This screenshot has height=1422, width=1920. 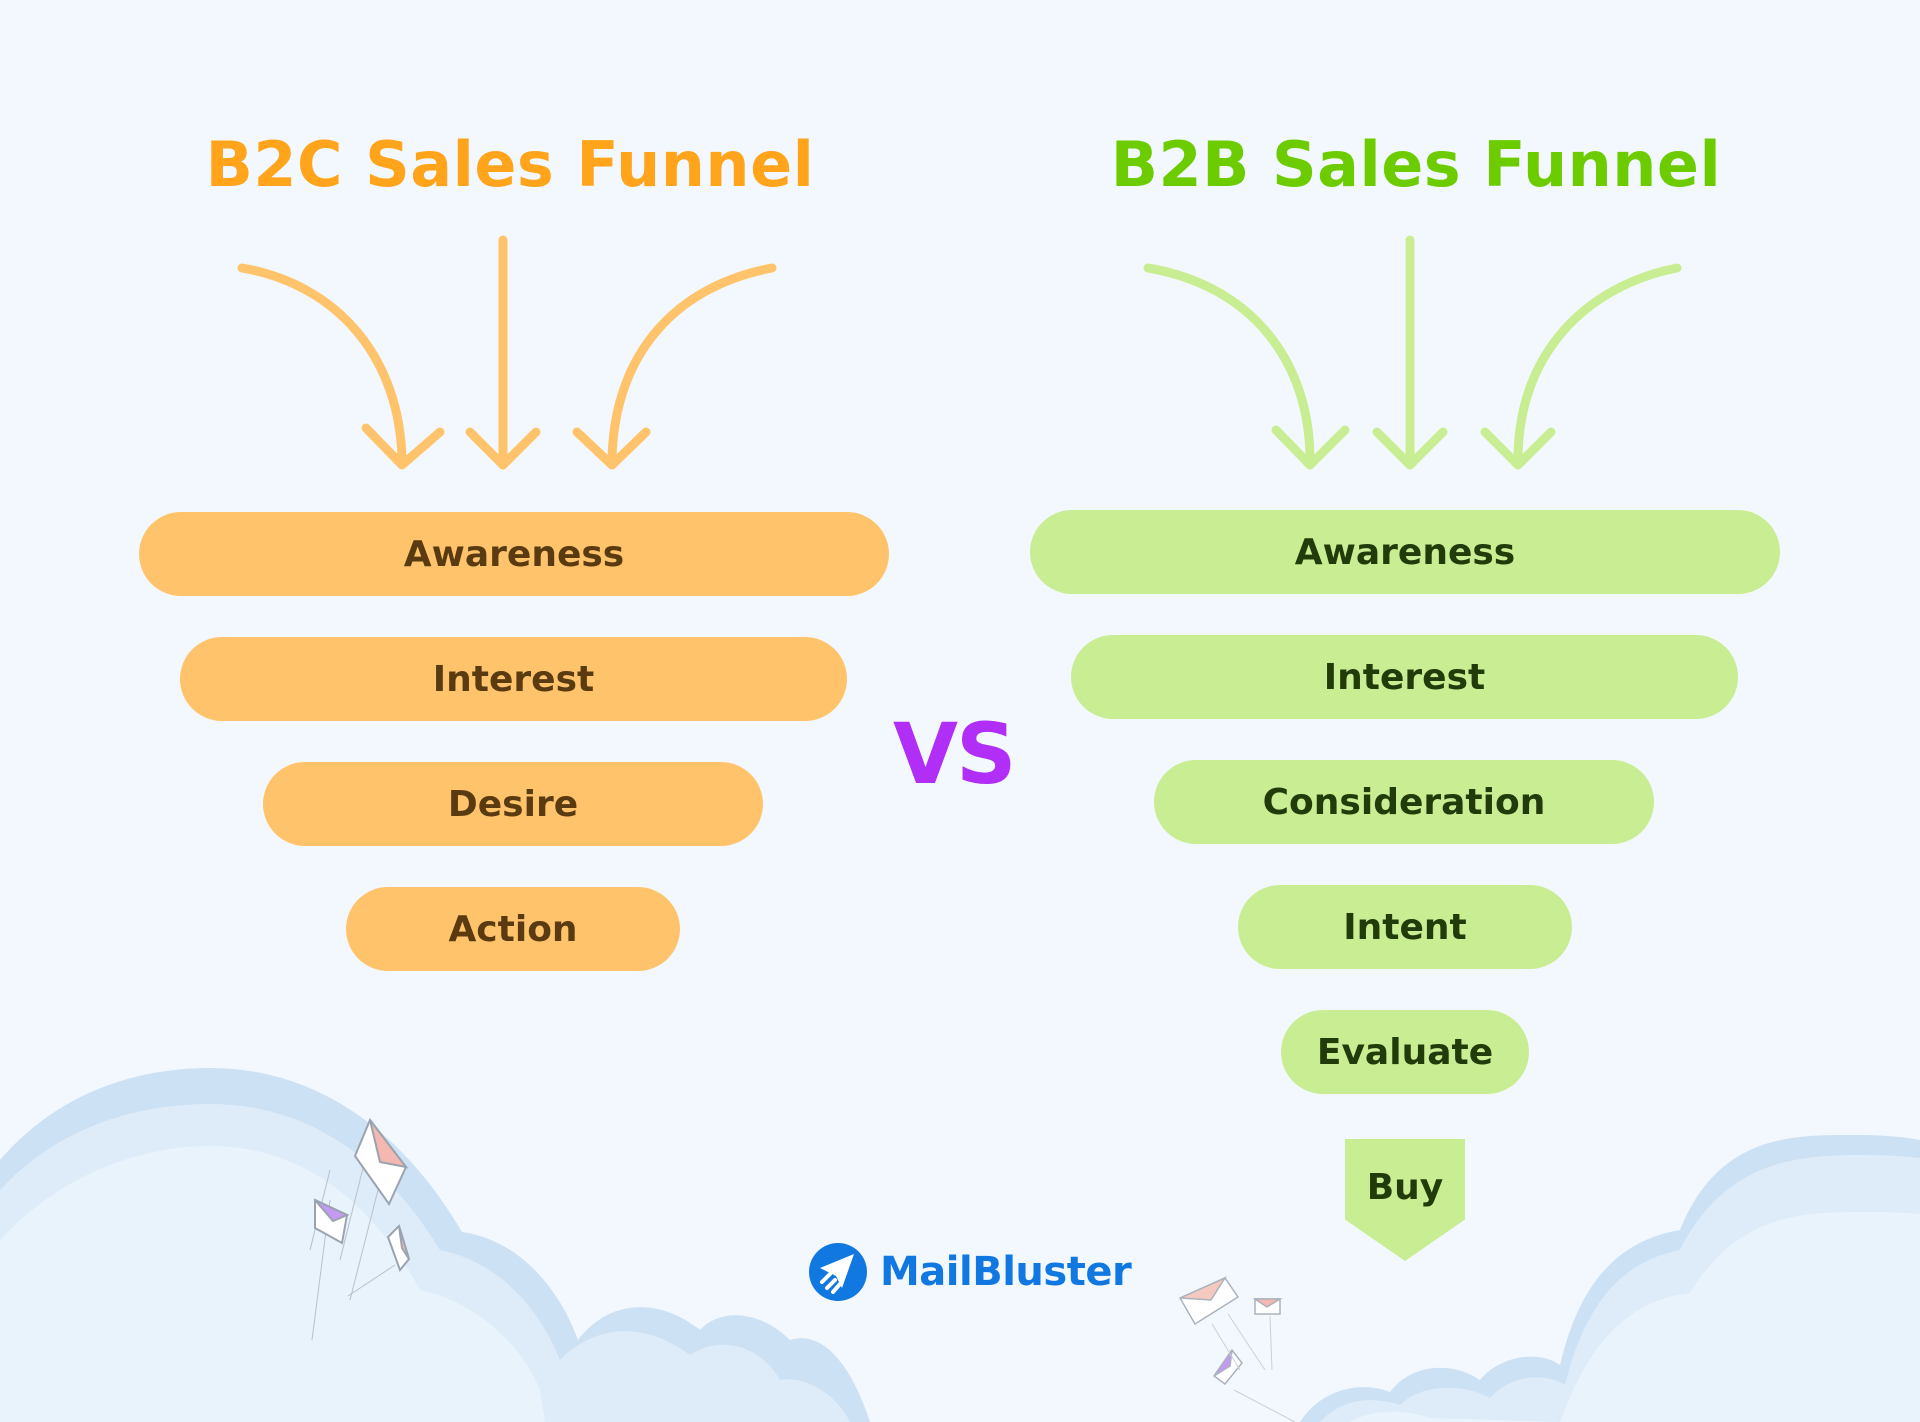 What do you see at coordinates (1405, 927) in the screenshot?
I see `b2b-stage-intent: Intent` at bounding box center [1405, 927].